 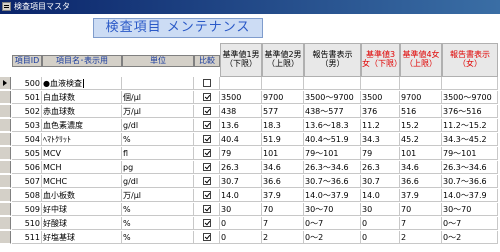 I want to click on cell-id: 508, so click(x=27, y=195).